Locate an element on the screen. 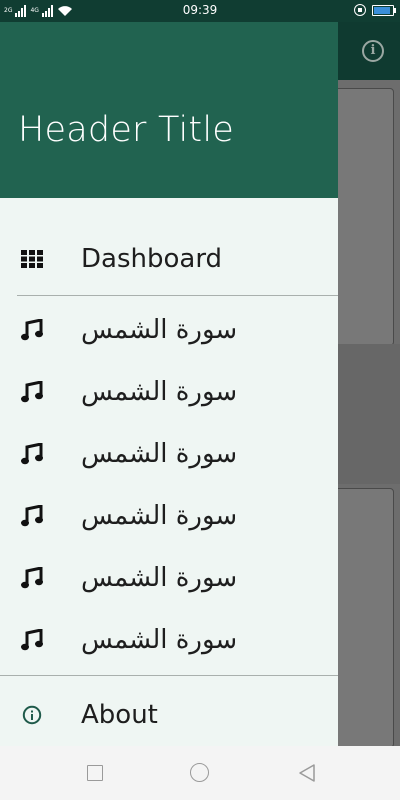 This screenshot has width=400, height=800. status-bar: 2G 4G 09:39 is located at coordinates (200, 11).